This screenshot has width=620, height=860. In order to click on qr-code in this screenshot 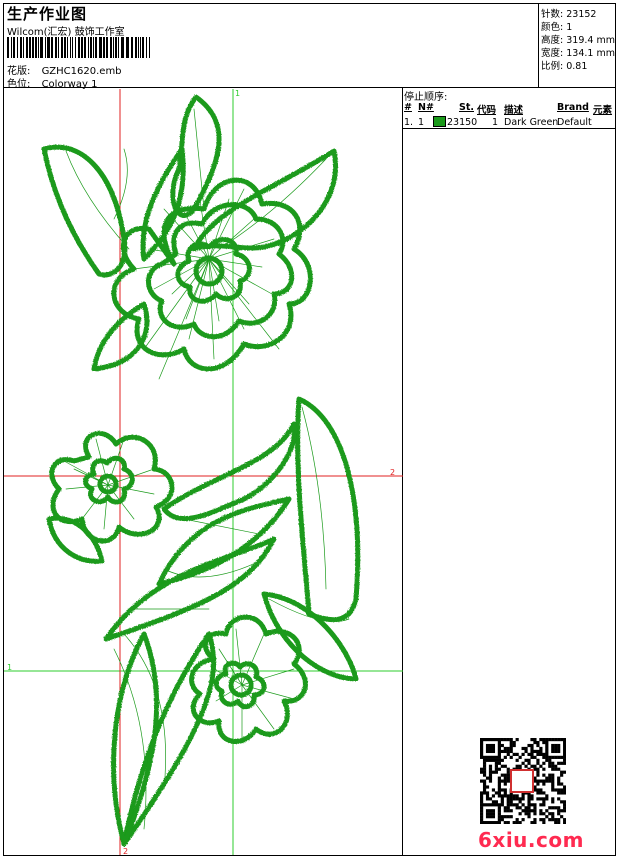, I will do `click(523, 781)`.